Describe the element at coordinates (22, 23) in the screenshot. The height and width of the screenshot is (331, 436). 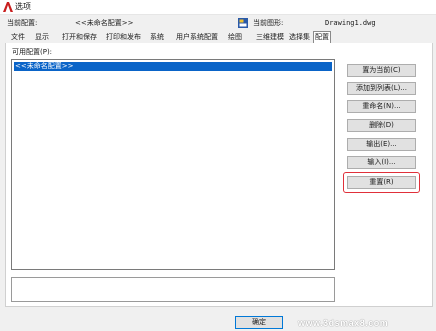
I see `current-config-label: 当前配置:` at that location.